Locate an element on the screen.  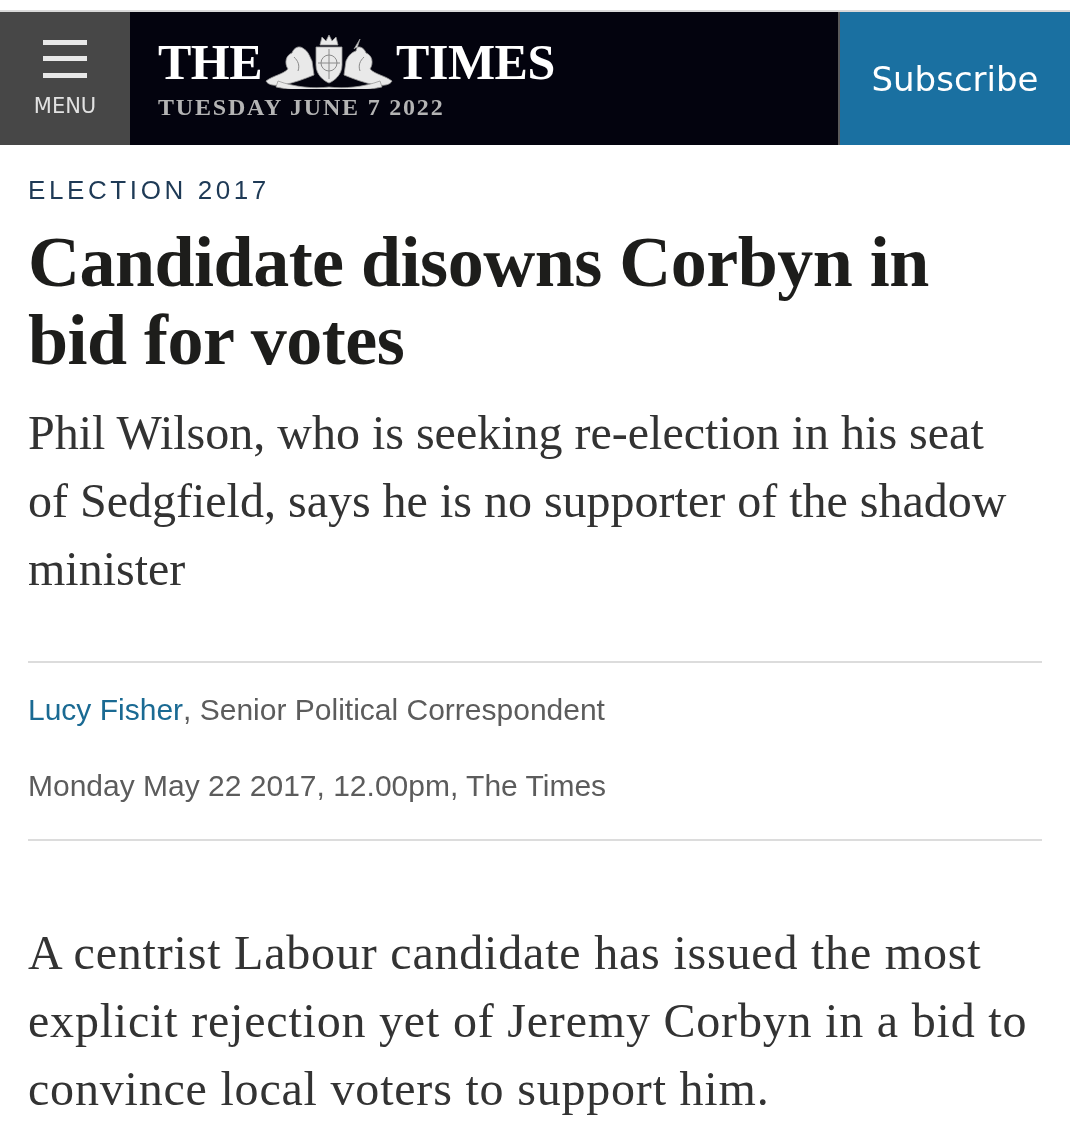
menu-icon is located at coordinates (65, 59).